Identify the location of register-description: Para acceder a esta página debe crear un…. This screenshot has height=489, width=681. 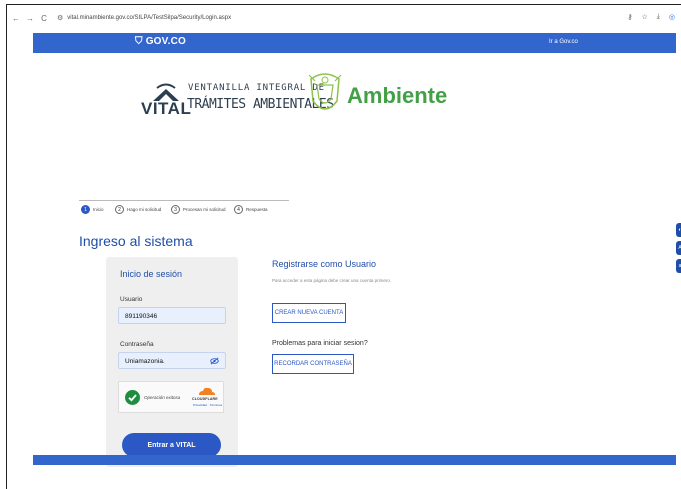
(332, 280).